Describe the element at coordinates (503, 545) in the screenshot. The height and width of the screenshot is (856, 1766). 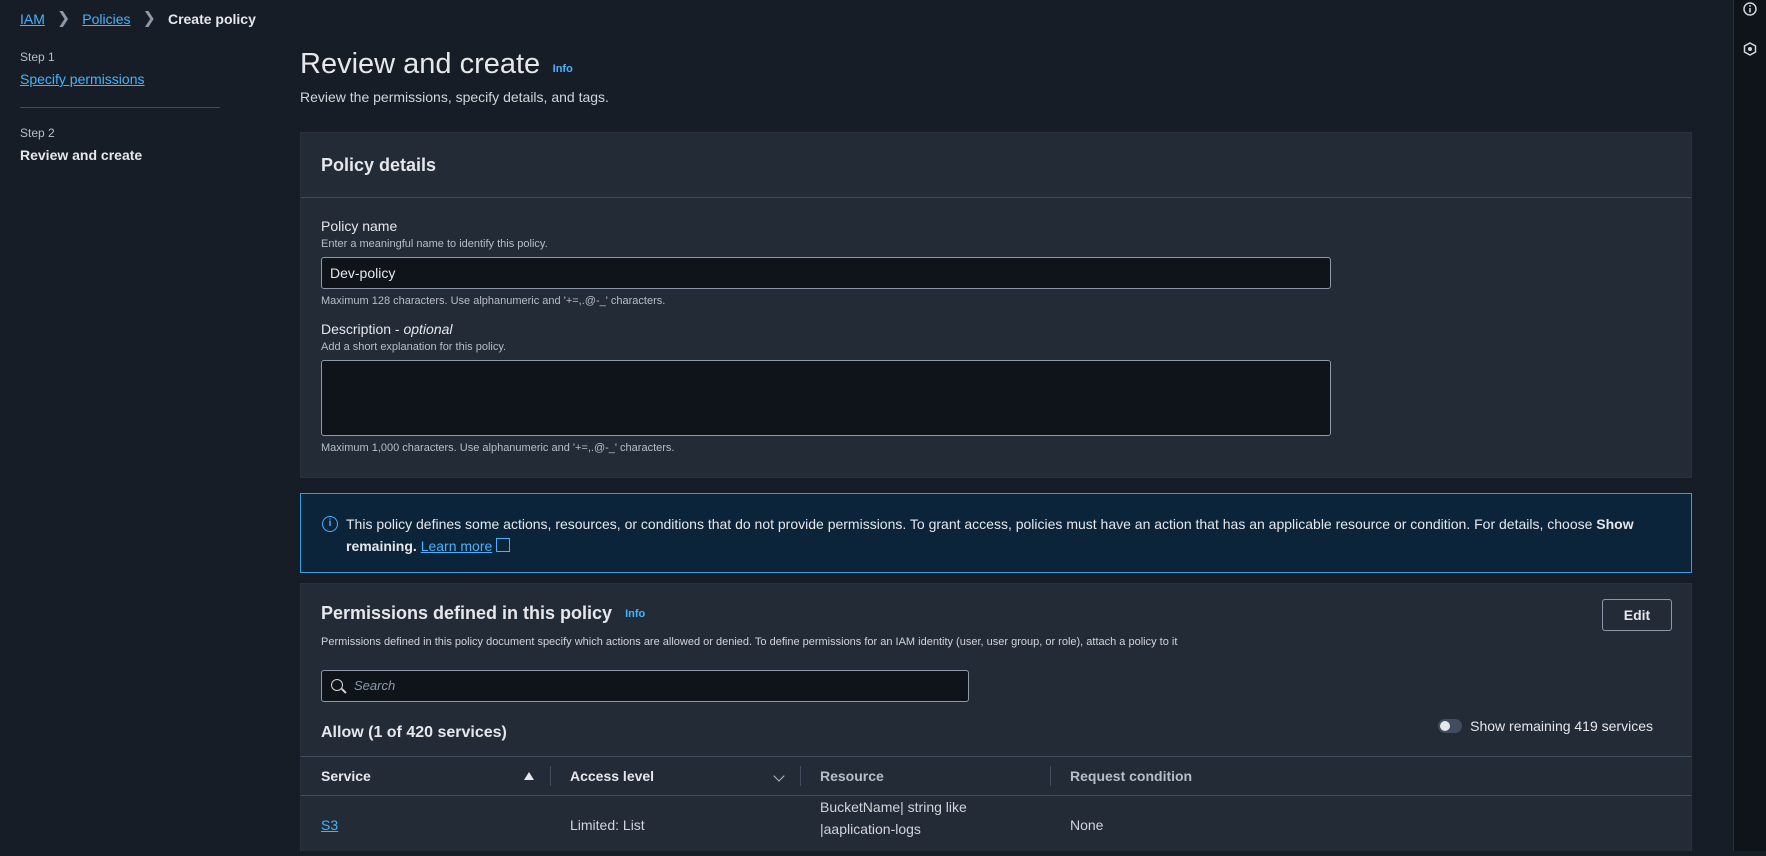
I see `external-link-icon` at that location.